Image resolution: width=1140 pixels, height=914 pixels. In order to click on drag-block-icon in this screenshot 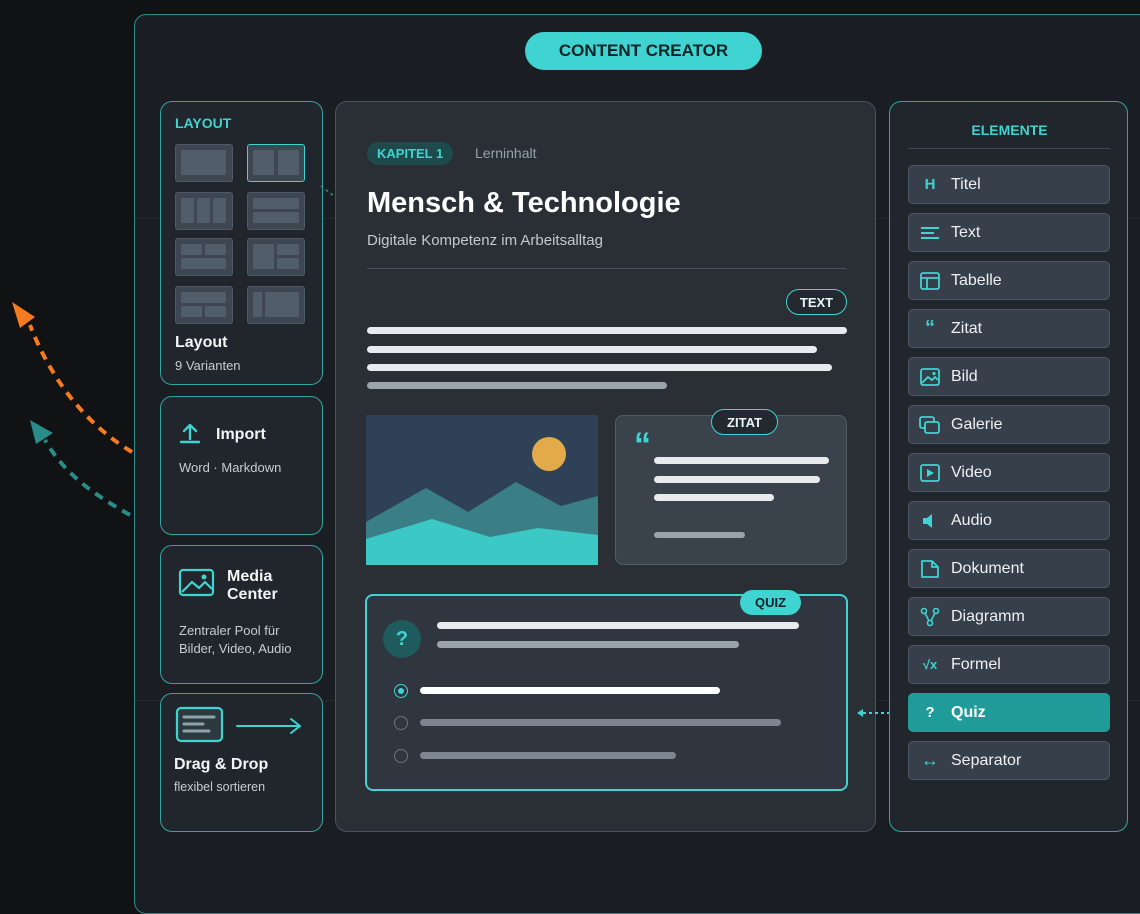, I will do `click(199, 724)`.